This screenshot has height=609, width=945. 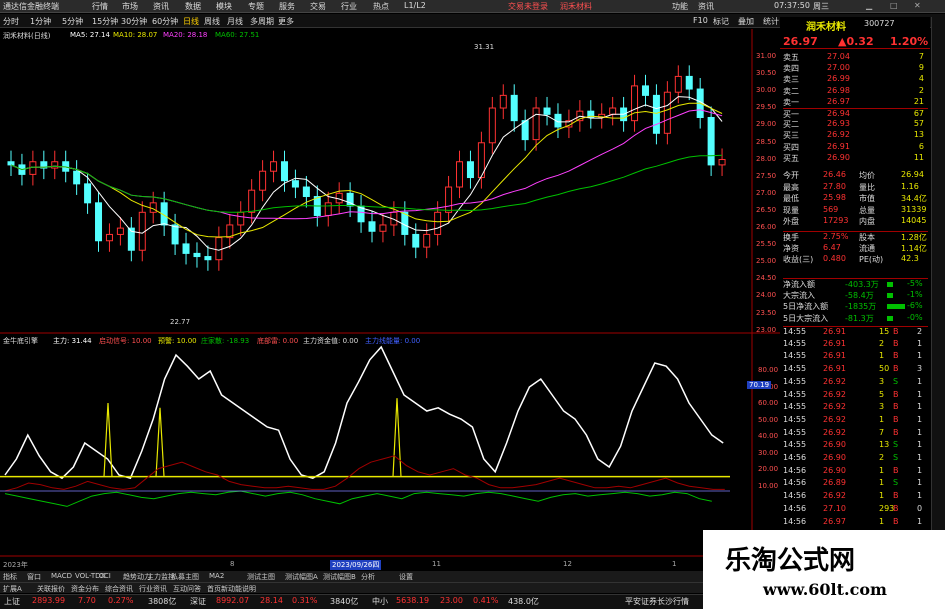 I want to click on ob-volume: 9, so click(x=921, y=68).